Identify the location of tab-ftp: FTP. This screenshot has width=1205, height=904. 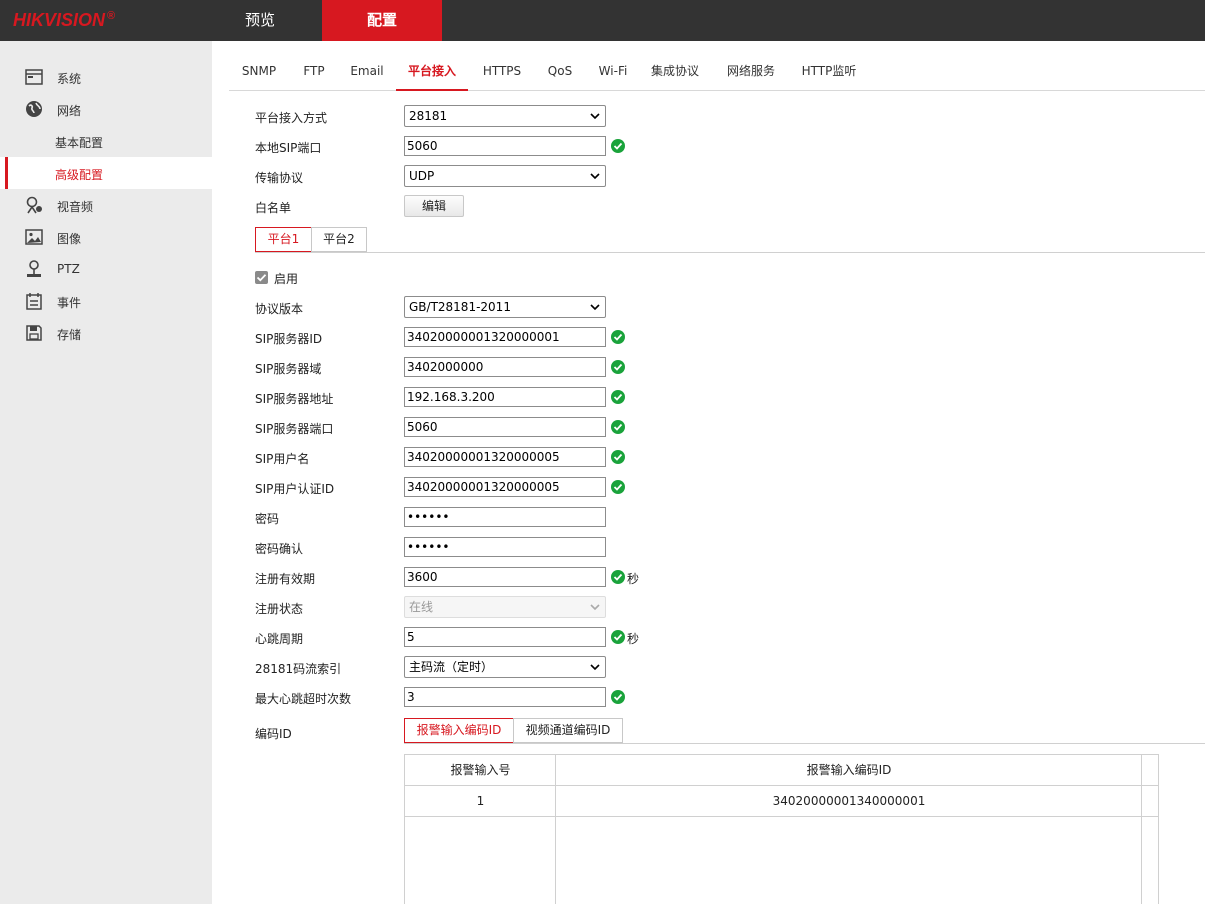
(314, 71).